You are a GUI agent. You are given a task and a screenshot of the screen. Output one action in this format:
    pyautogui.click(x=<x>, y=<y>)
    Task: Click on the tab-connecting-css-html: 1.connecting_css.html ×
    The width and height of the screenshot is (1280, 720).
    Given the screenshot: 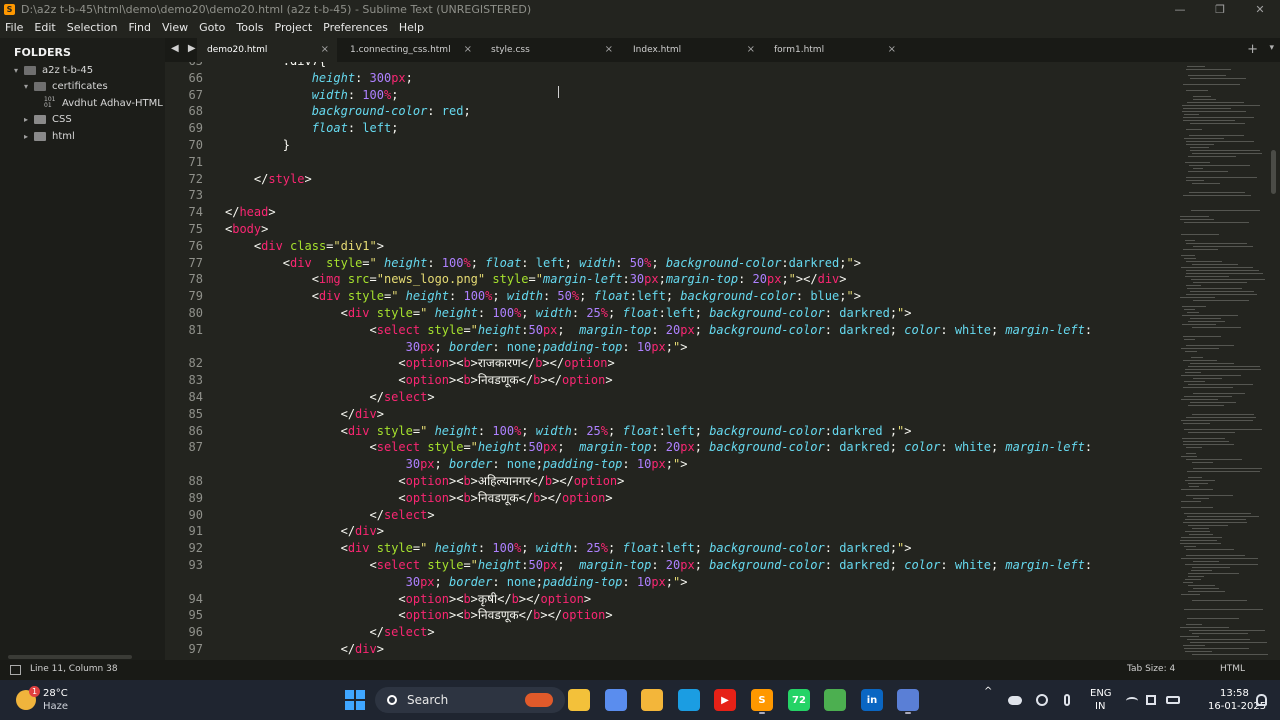 What is the action you would take?
    pyautogui.click(x=410, y=50)
    